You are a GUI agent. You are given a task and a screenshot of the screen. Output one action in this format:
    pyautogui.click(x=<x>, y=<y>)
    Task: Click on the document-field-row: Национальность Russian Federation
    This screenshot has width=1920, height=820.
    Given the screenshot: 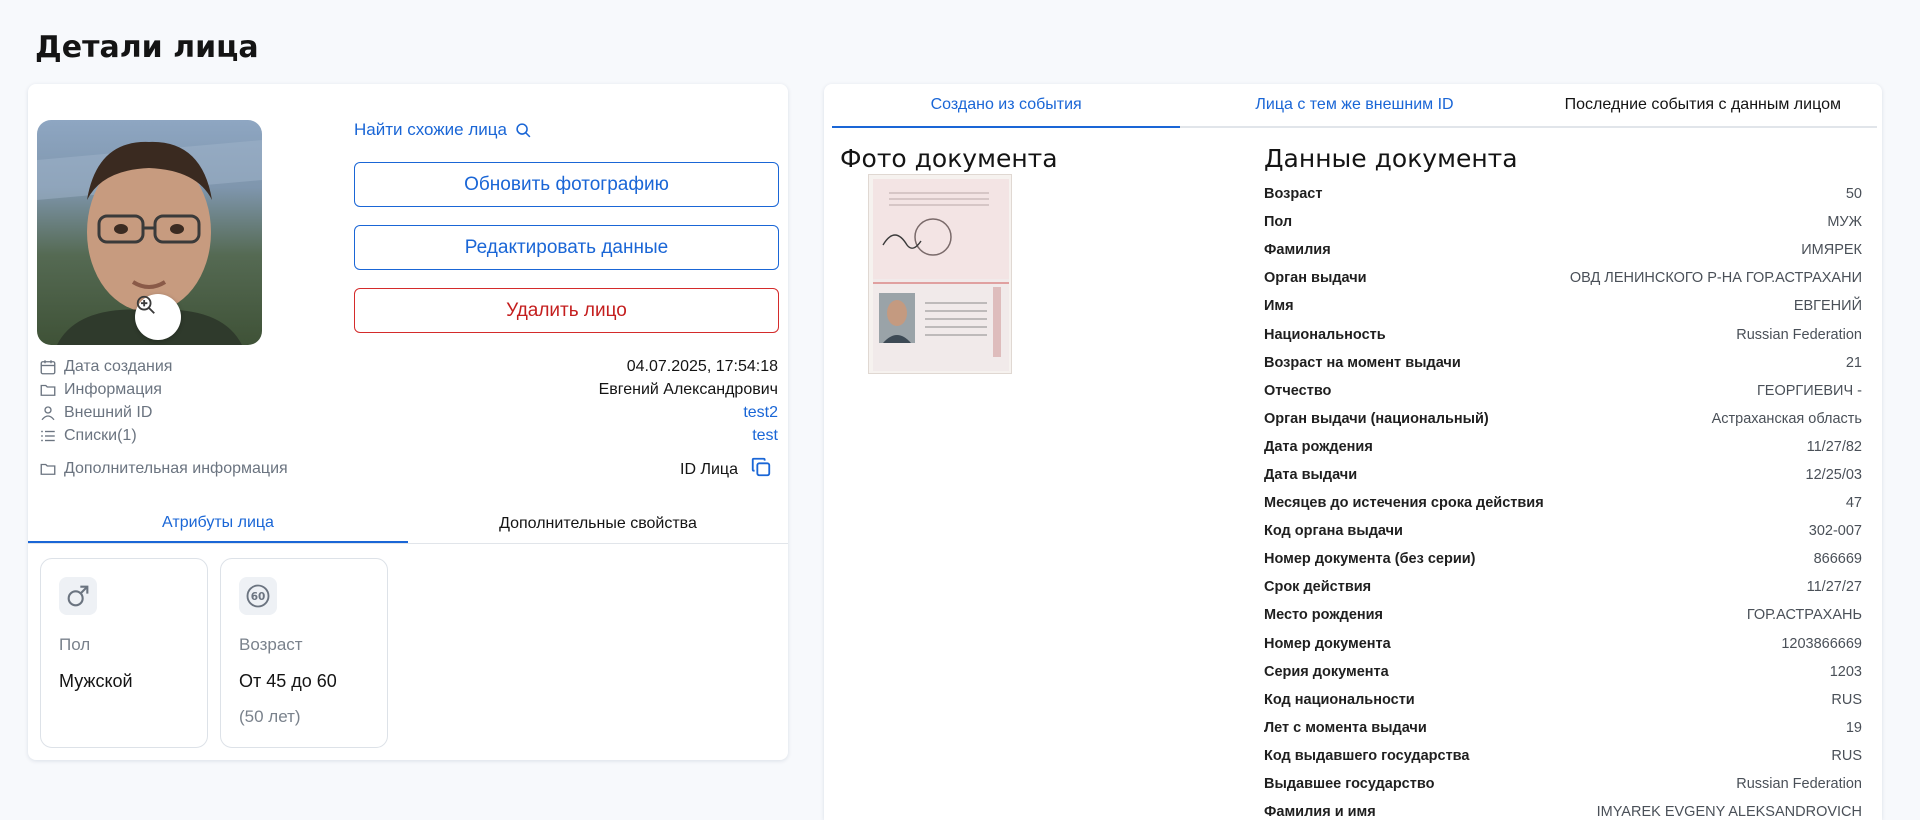 What is the action you would take?
    pyautogui.click(x=1563, y=334)
    